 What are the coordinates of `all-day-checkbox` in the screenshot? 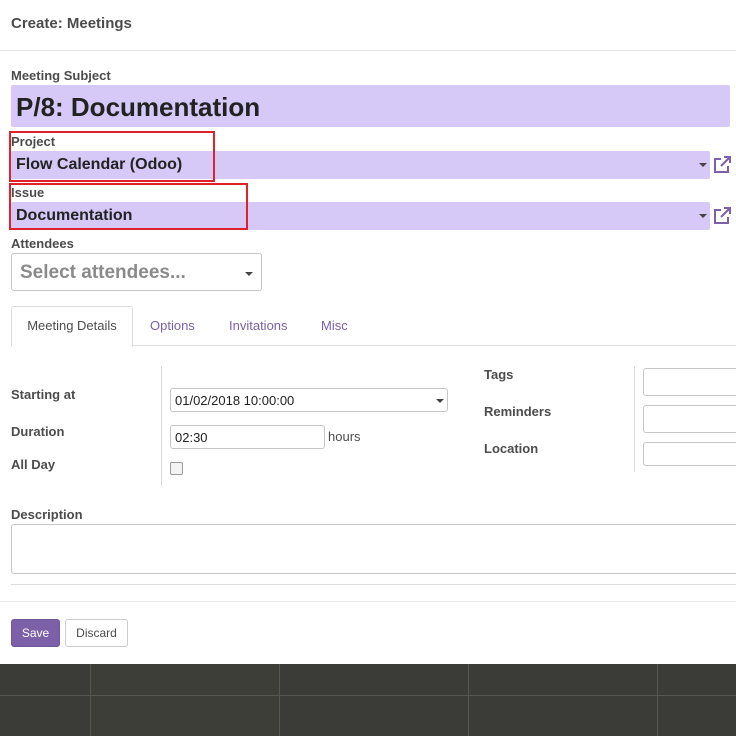 It's located at (176, 468).